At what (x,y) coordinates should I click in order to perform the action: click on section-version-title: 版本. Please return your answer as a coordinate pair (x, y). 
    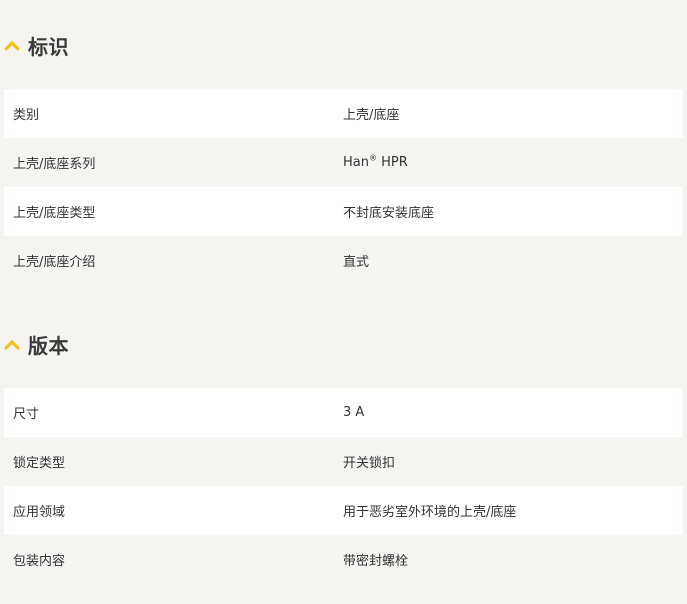
    Looking at the image, I should click on (48, 345).